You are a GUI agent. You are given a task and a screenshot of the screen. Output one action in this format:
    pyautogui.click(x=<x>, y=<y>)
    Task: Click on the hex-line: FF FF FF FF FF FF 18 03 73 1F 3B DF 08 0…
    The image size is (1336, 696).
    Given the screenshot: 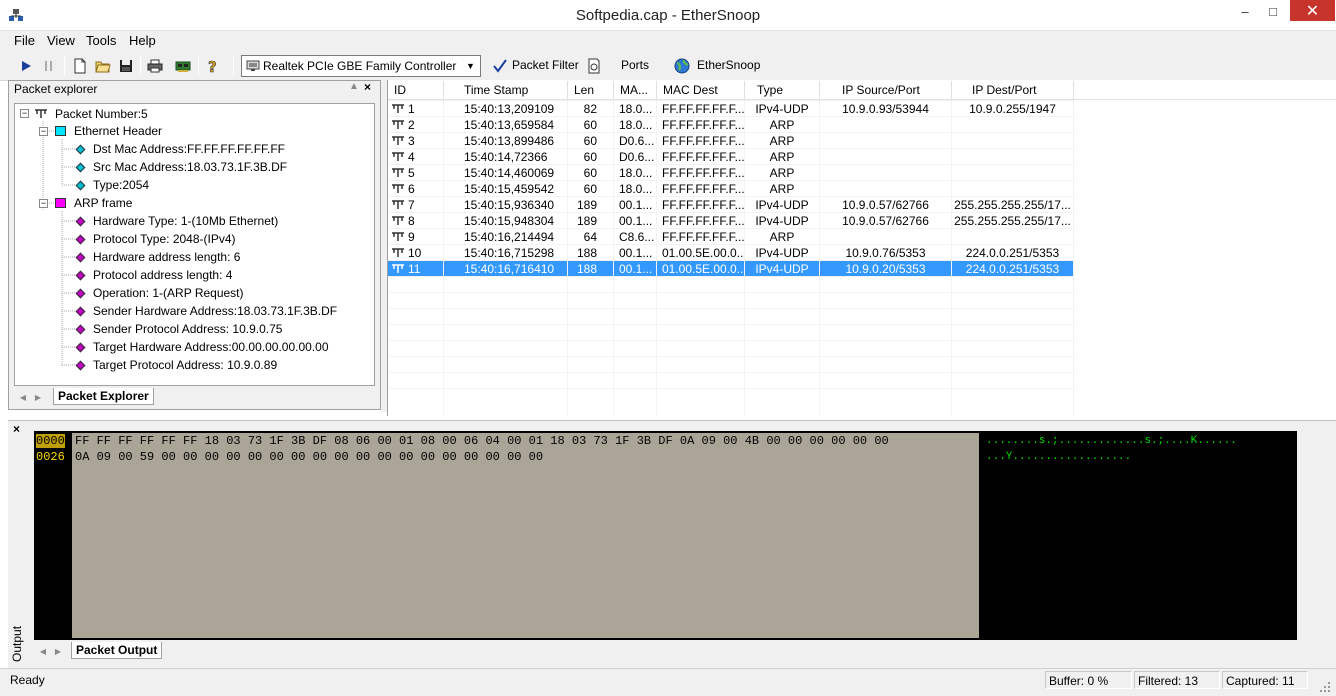 What is the action you would take?
    pyautogui.click(x=482, y=441)
    